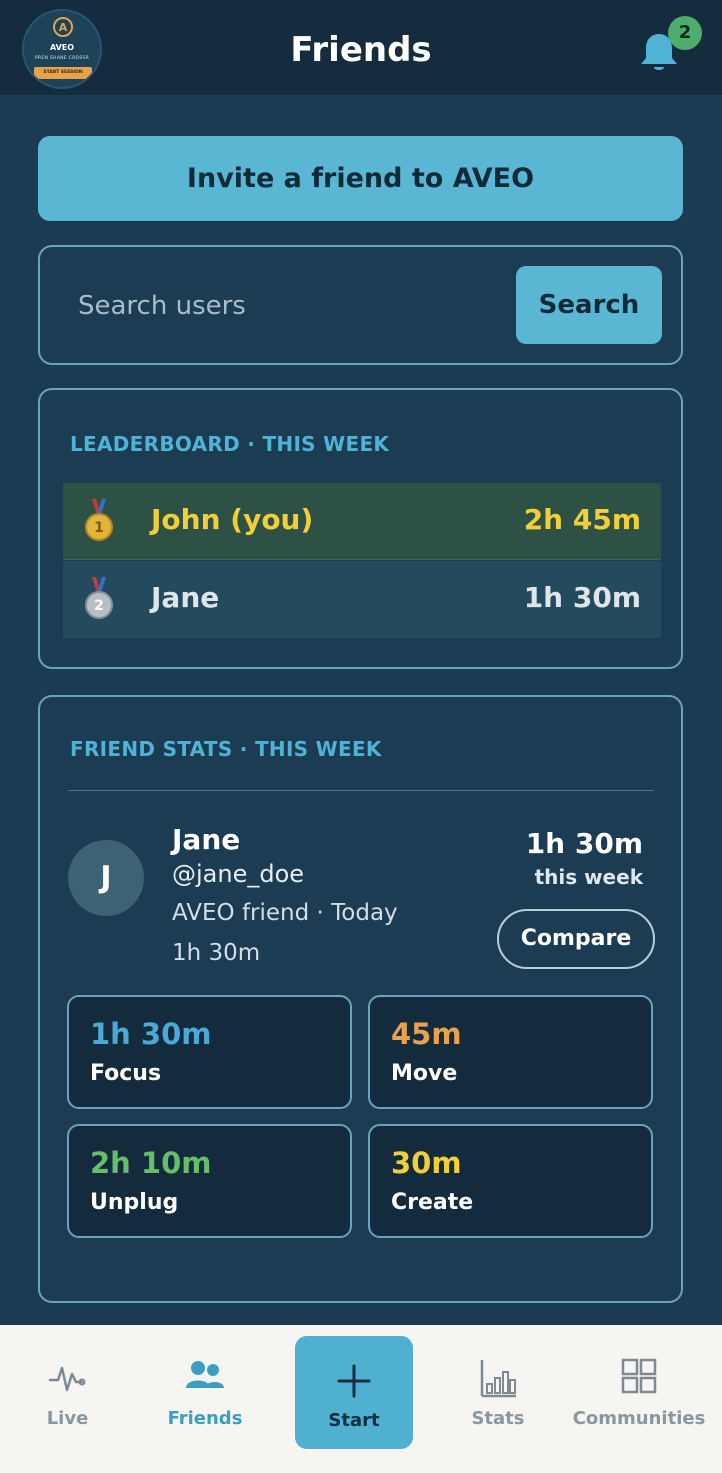 The image size is (722, 1473). Describe the element at coordinates (498, 1418) in the screenshot. I see `nav-label: Stats` at that location.